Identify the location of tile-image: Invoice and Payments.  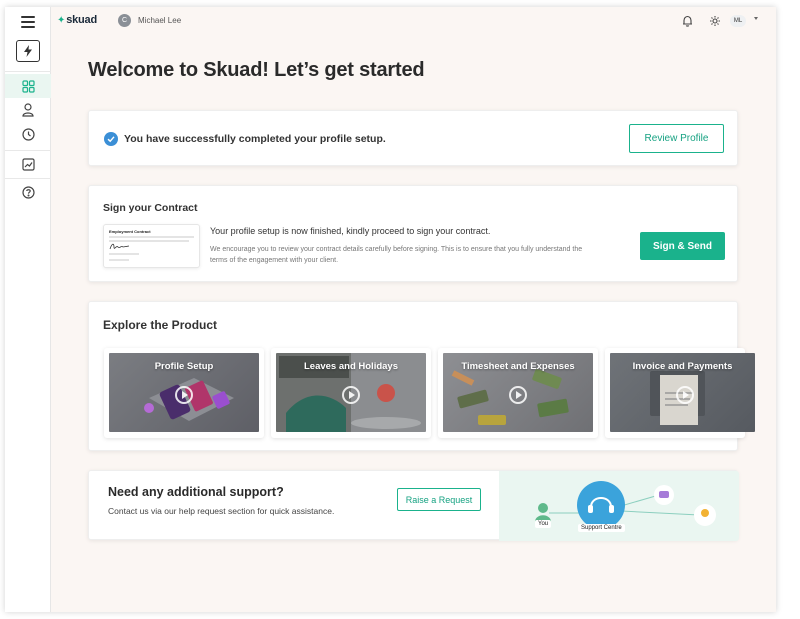
(682, 392).